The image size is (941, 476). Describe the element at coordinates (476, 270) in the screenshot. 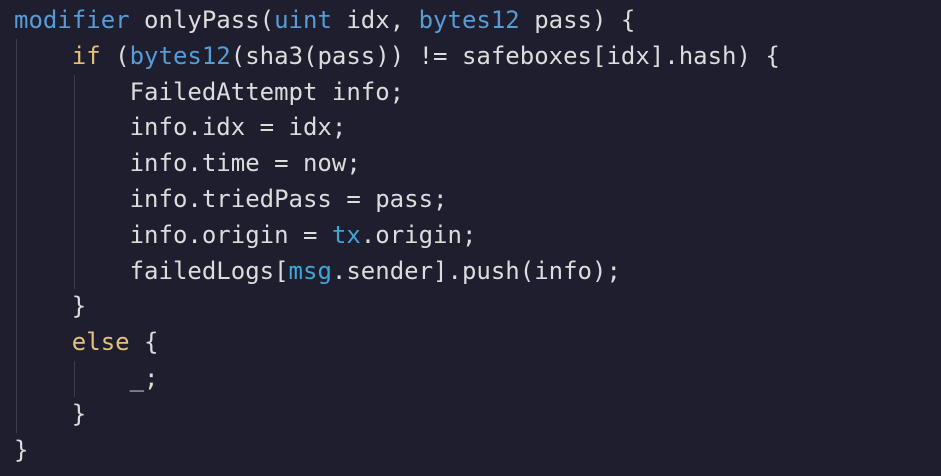

I see `code-token-plain: .sender].push(info);` at that location.